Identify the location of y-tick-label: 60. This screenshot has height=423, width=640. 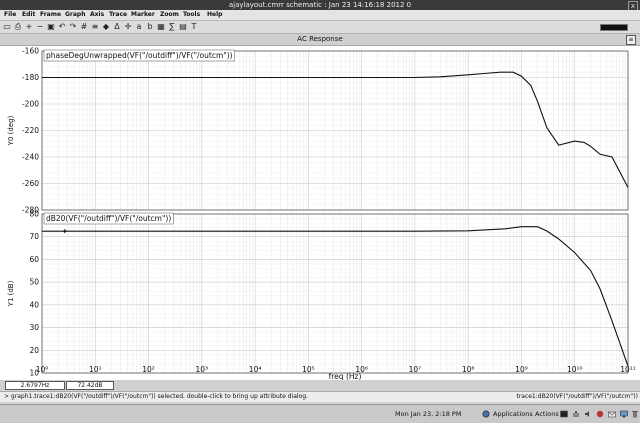
(34, 259).